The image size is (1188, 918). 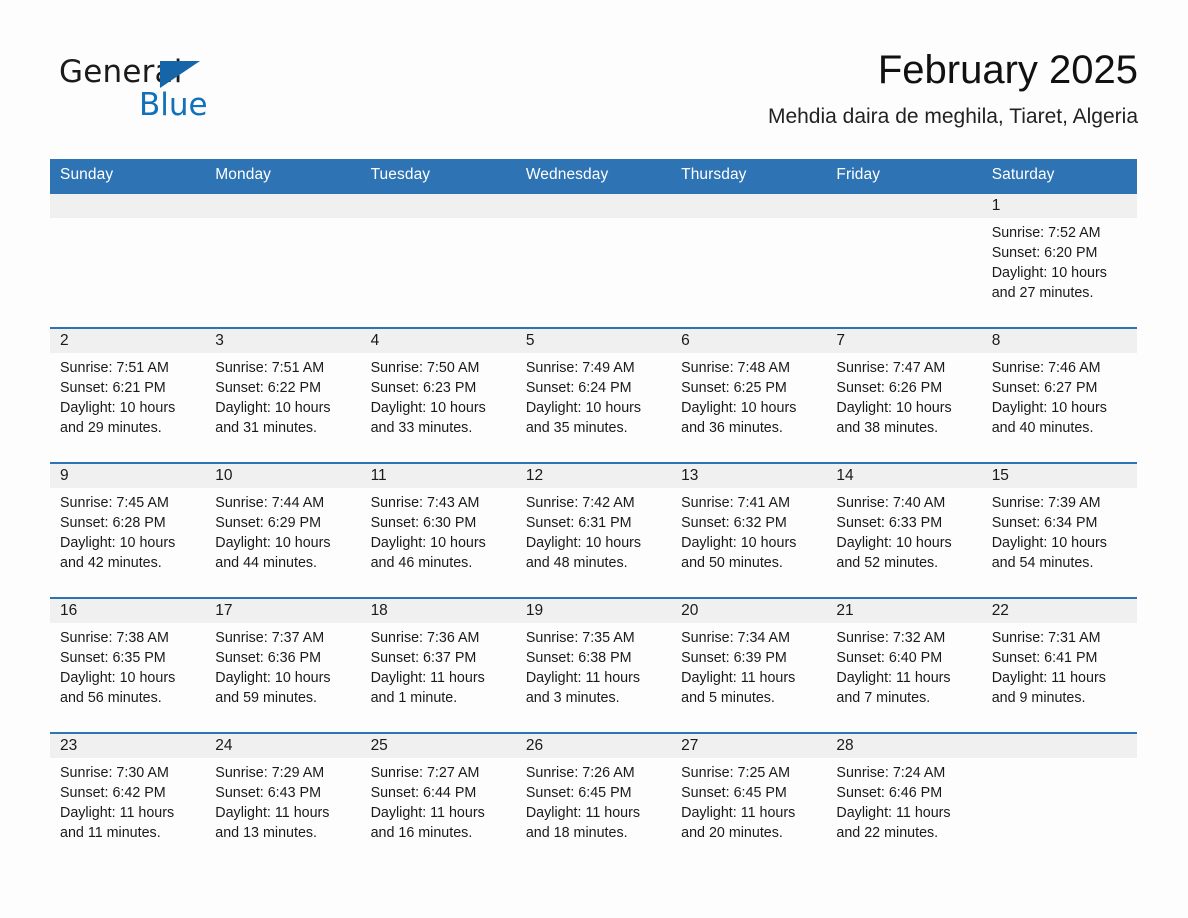 I want to click on day-number: 9, so click(x=128, y=476).